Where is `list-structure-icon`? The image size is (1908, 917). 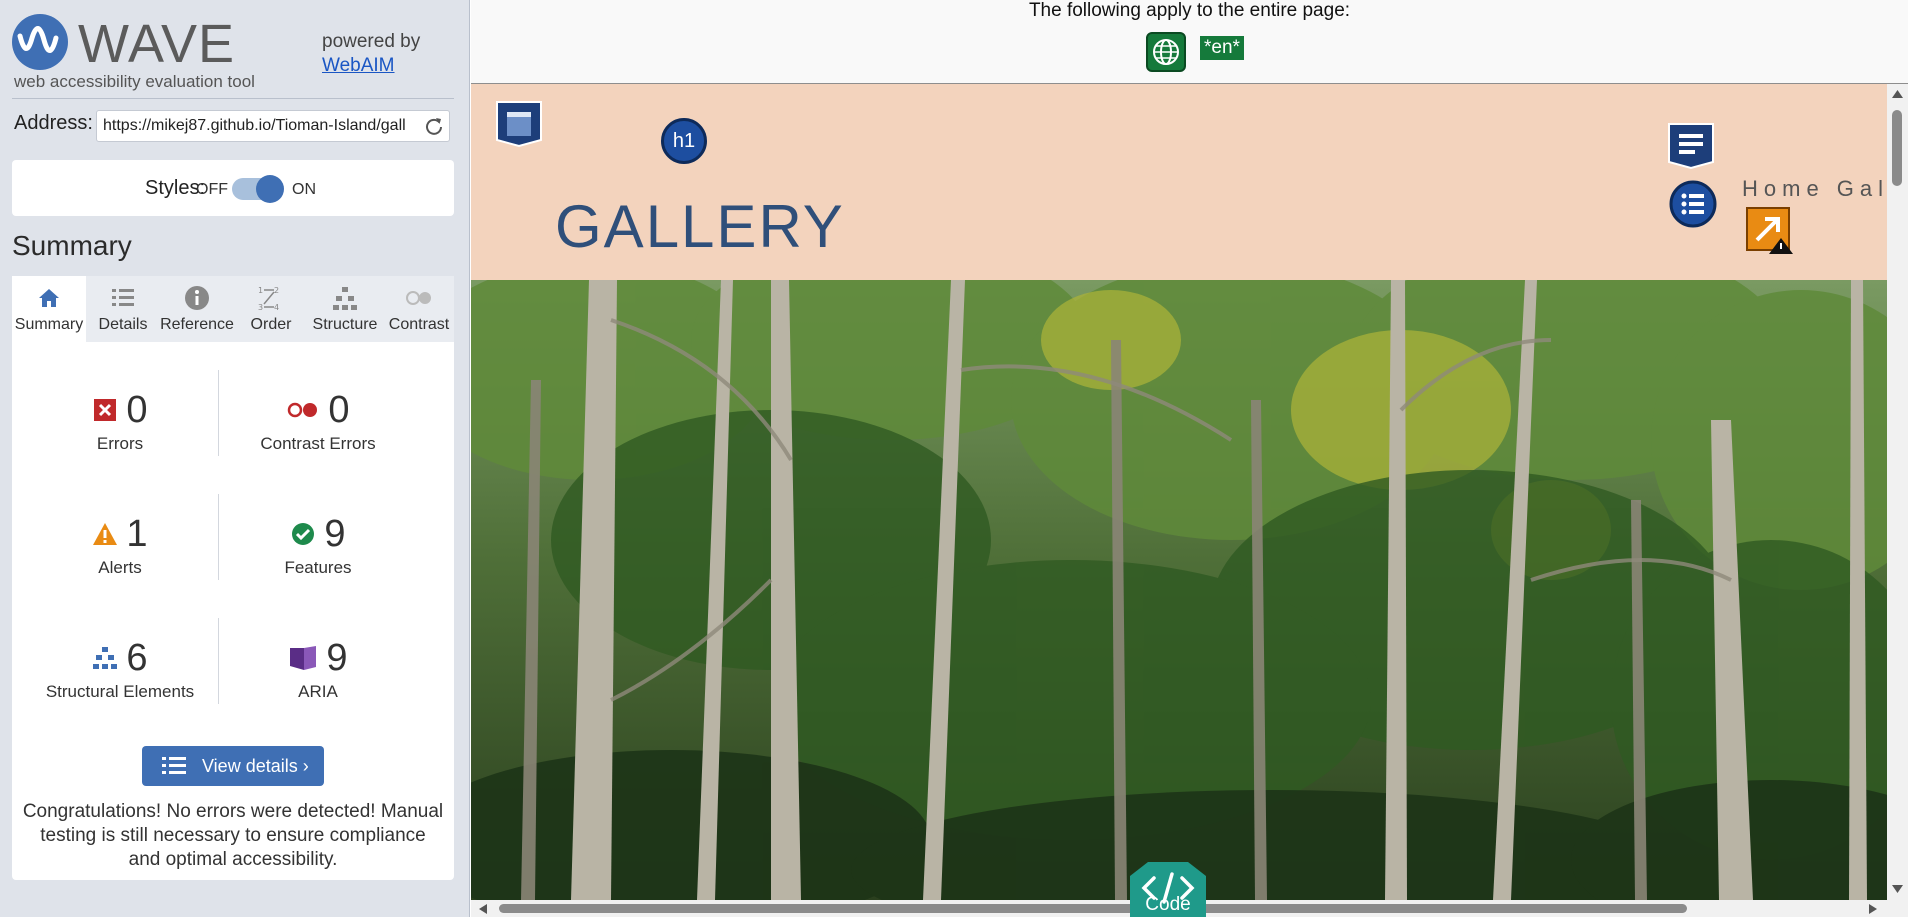
list-structure-icon is located at coordinates (1693, 204).